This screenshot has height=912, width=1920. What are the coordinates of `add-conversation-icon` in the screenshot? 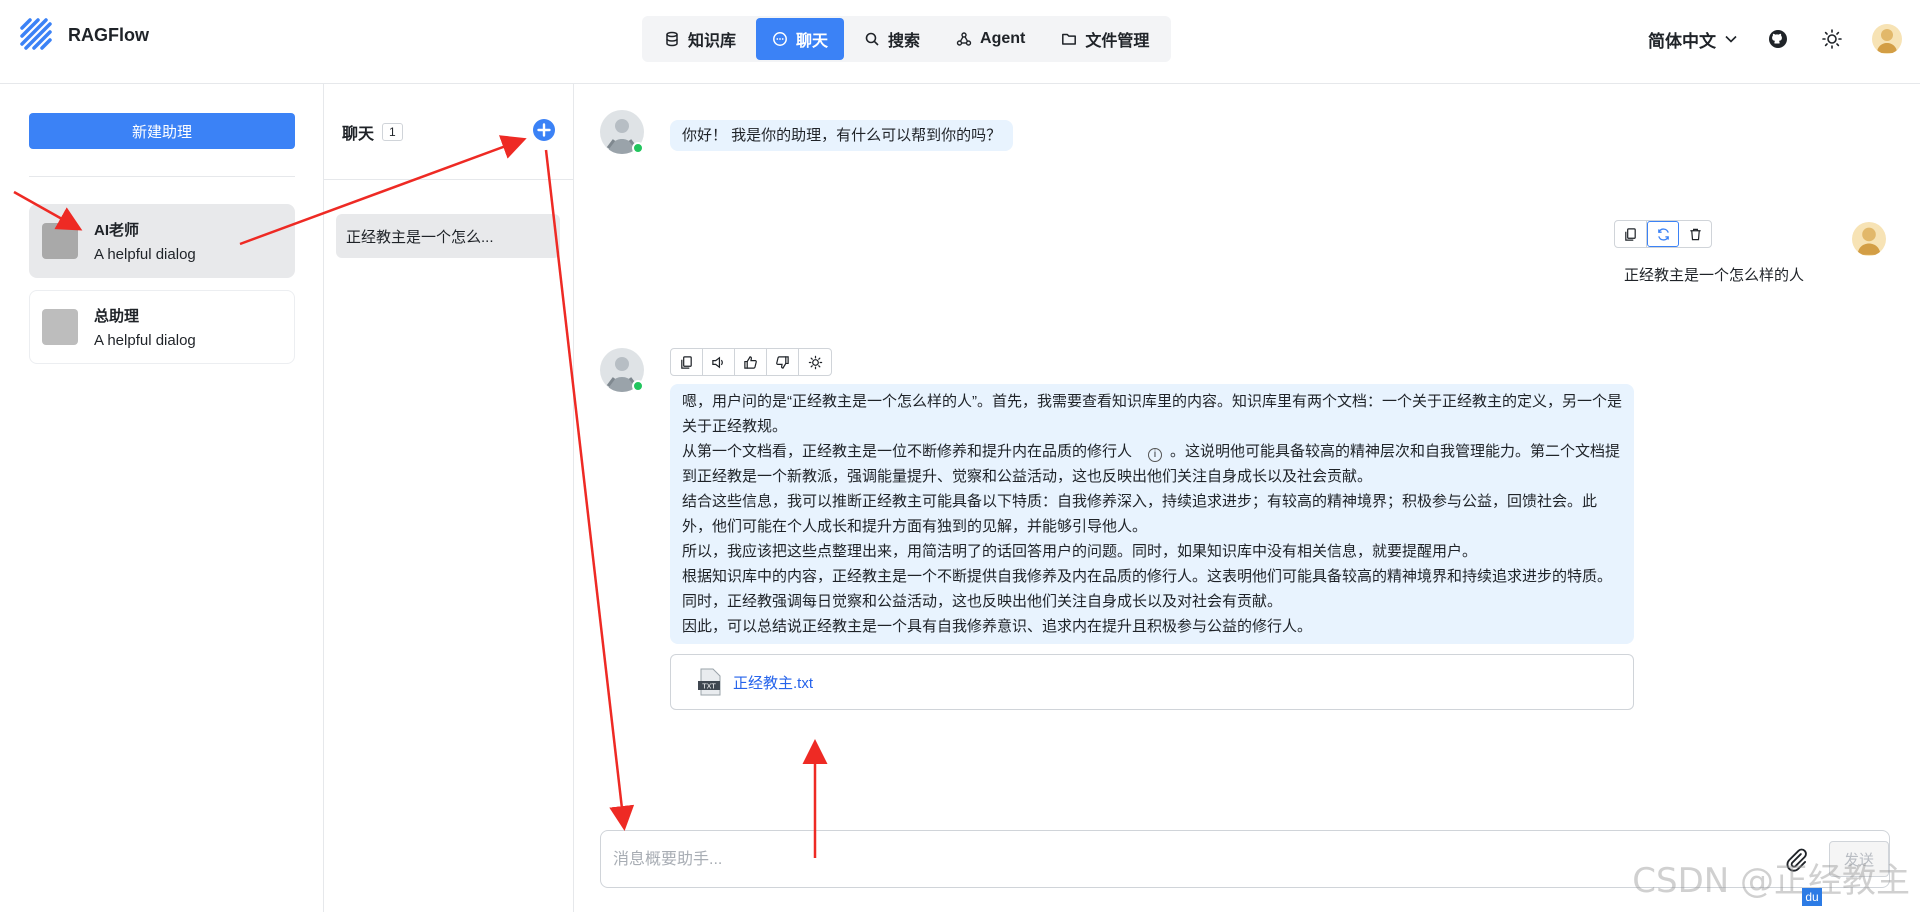 It's located at (544, 130).